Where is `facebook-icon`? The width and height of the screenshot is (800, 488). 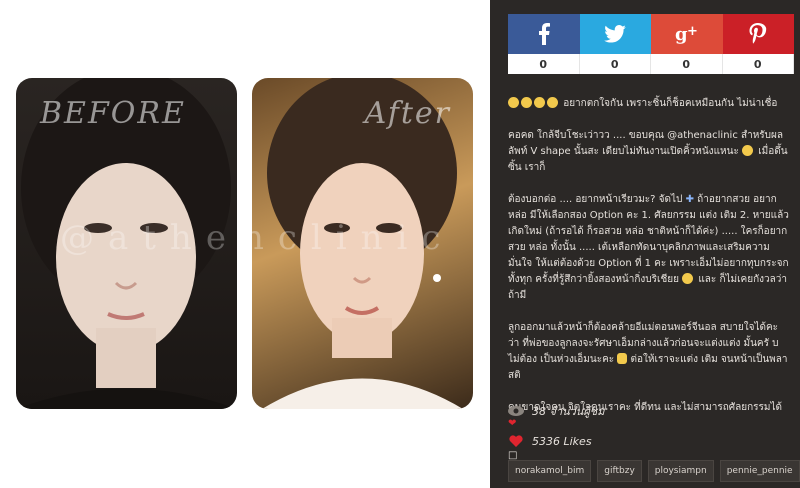 facebook-icon is located at coordinates (544, 34).